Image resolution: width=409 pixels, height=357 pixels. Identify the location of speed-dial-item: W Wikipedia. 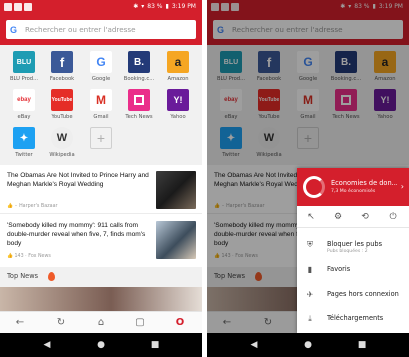
(62, 145).